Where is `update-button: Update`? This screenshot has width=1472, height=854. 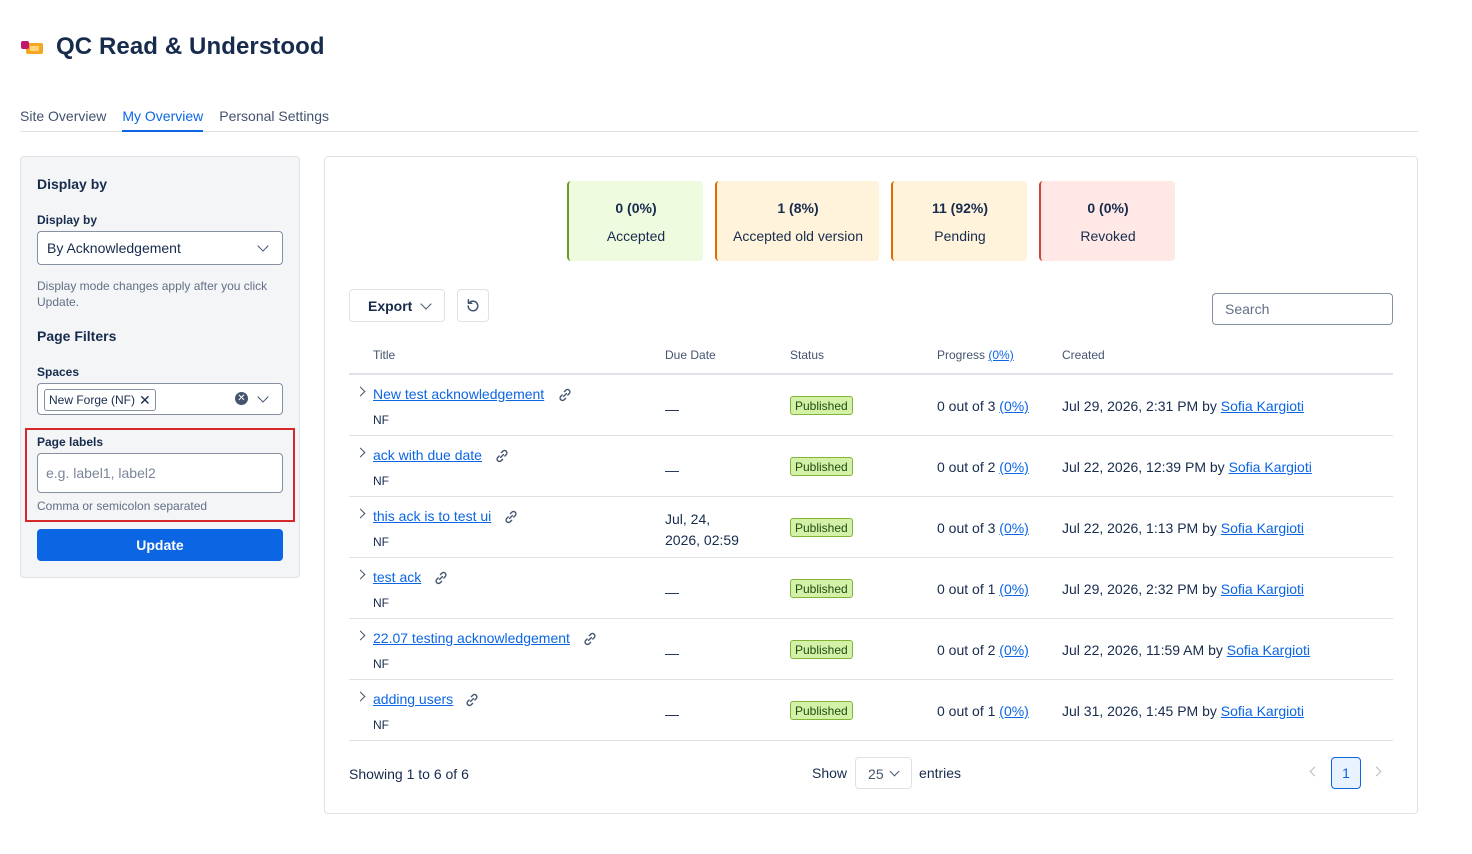
update-button: Update is located at coordinates (160, 545).